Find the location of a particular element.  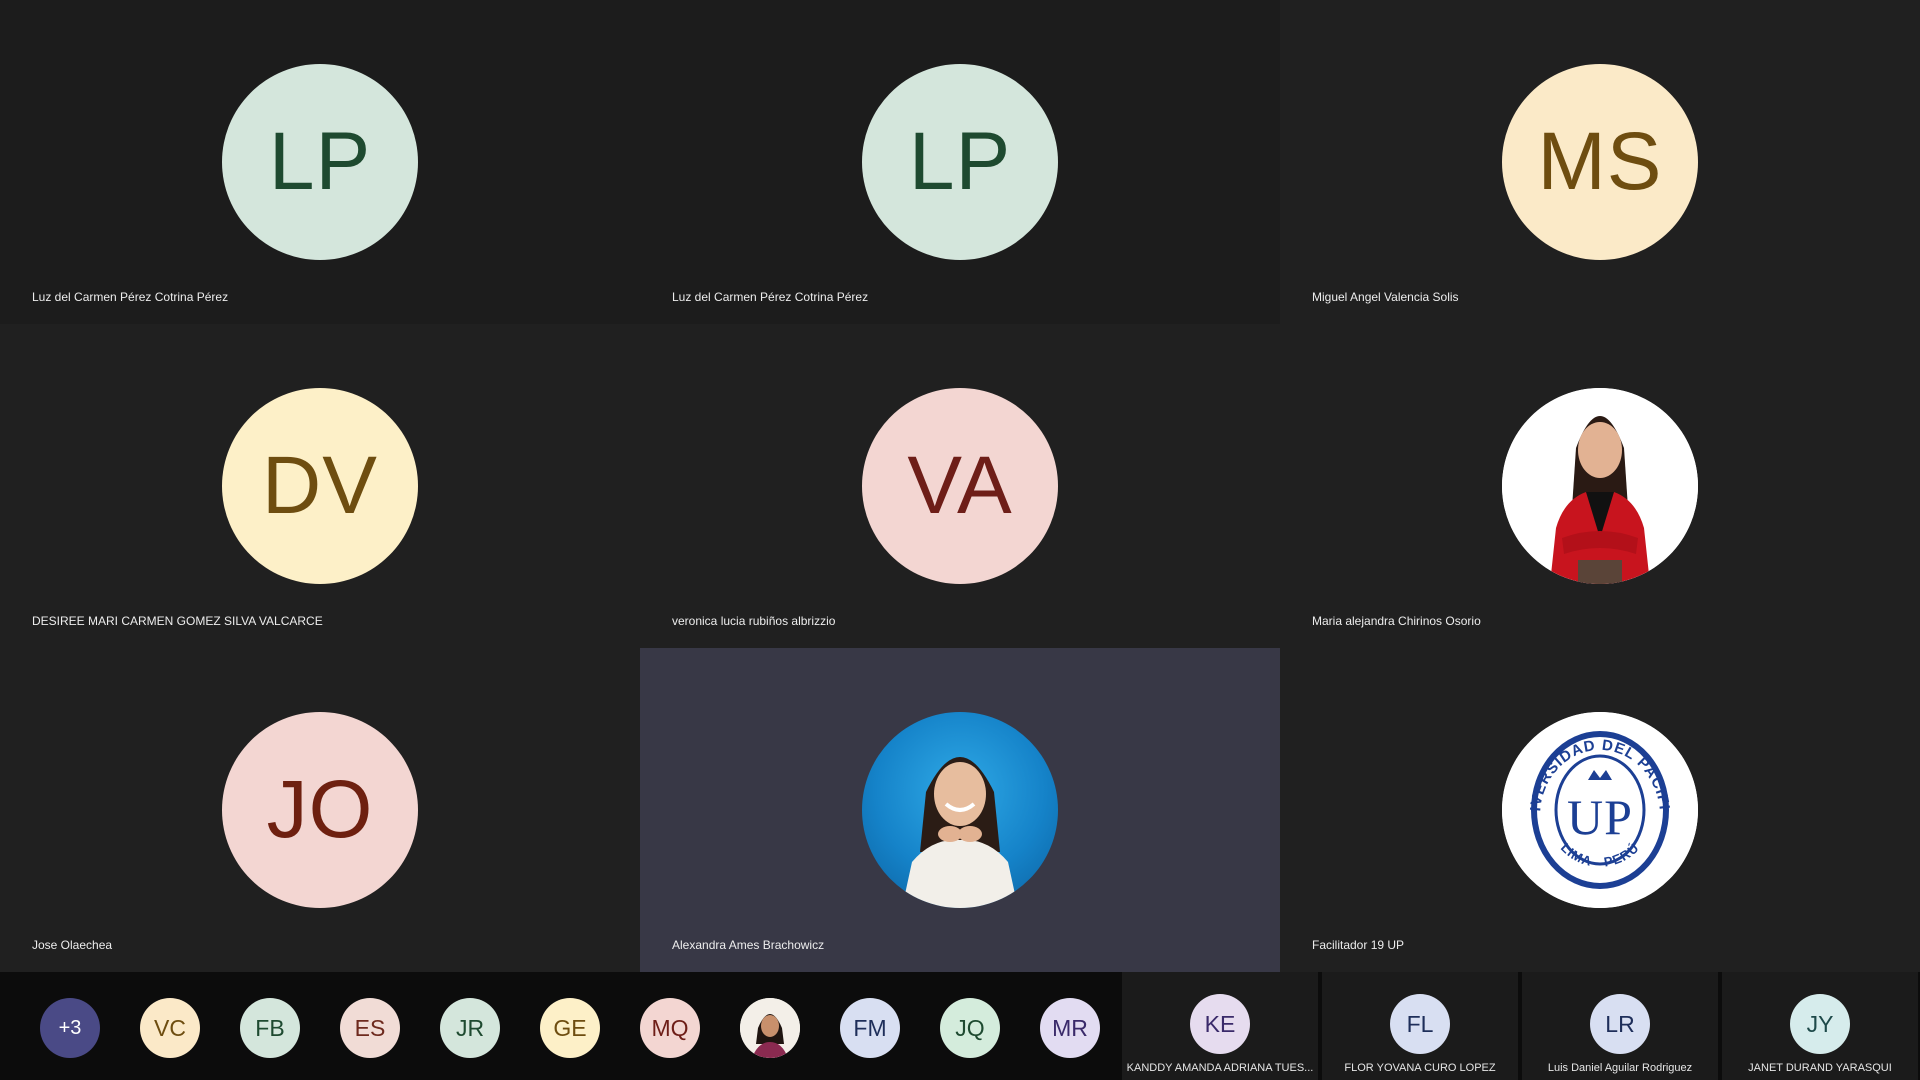

participant-avatar: LR is located at coordinates (1620, 1024).